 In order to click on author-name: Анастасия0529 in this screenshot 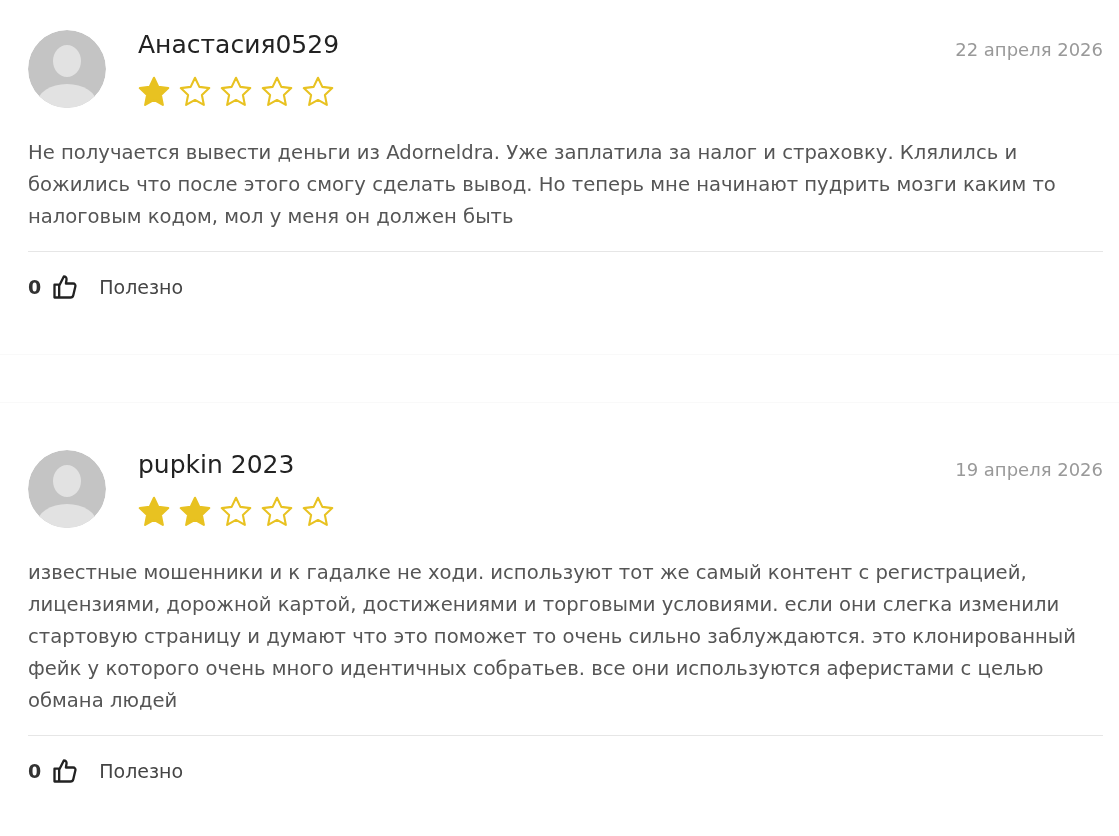, I will do `click(239, 45)`.